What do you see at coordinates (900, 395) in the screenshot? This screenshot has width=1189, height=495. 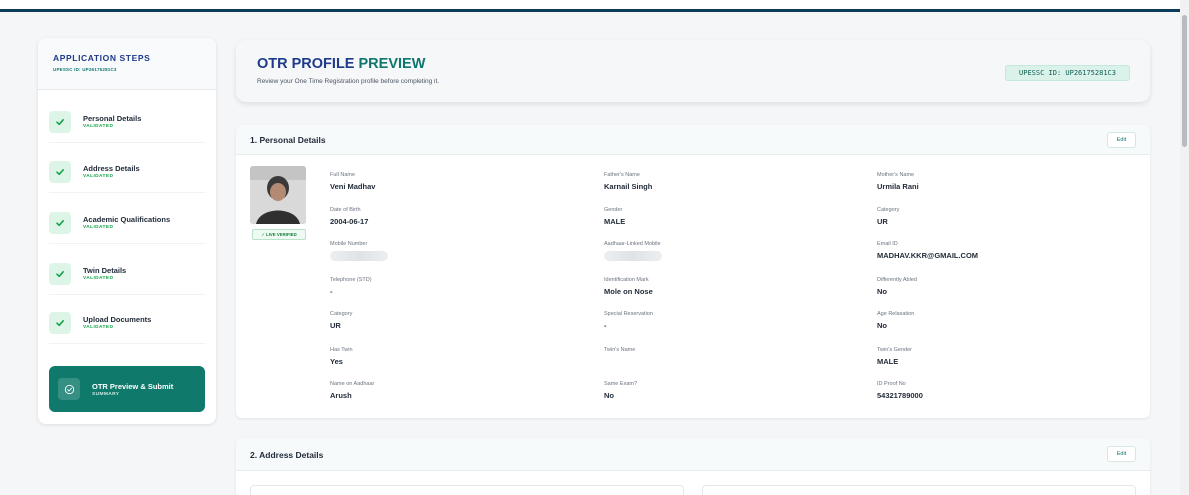 I see `field-value: 54321789000` at bounding box center [900, 395].